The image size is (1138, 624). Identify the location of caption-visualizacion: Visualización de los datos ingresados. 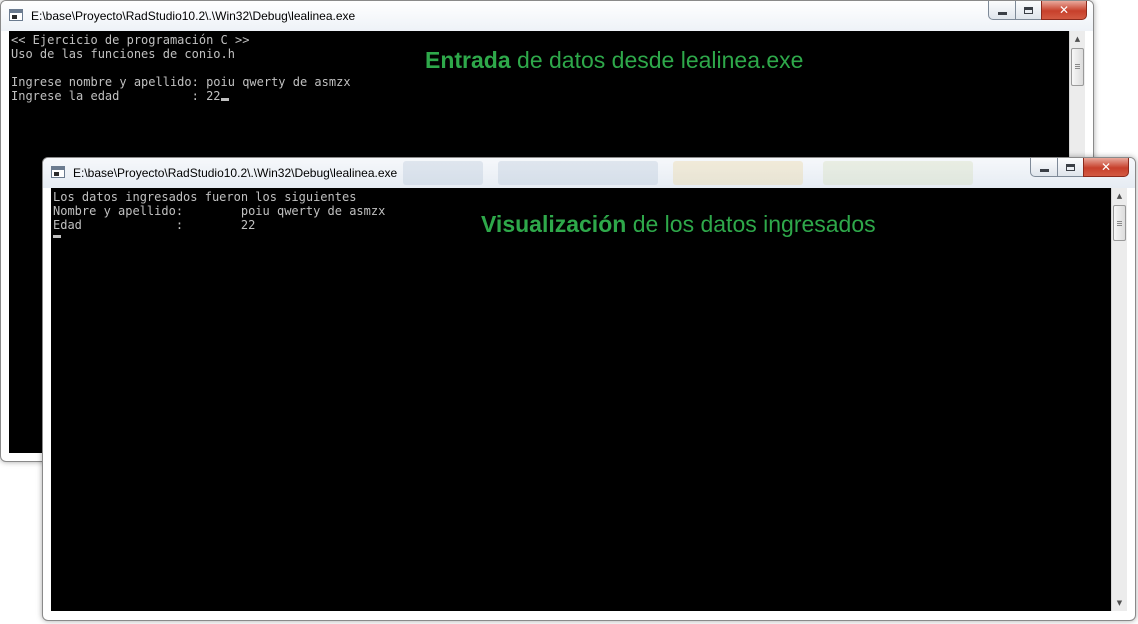
(678, 224).